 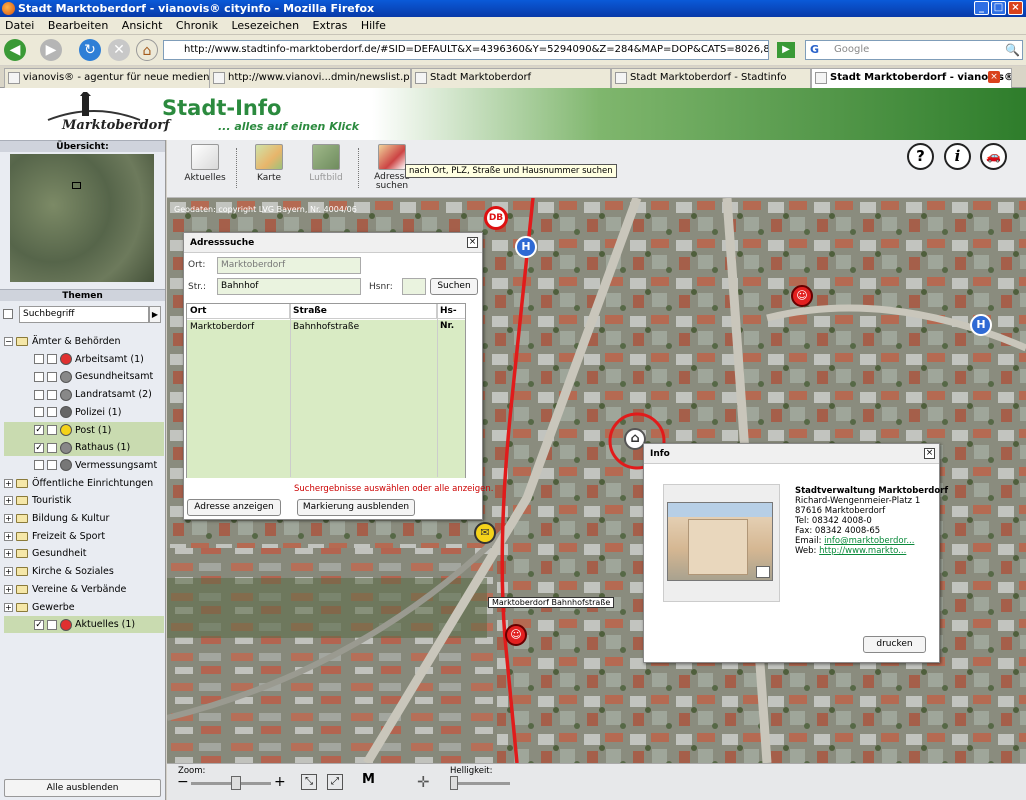 I want to click on hsnr-input, so click(x=414, y=286).